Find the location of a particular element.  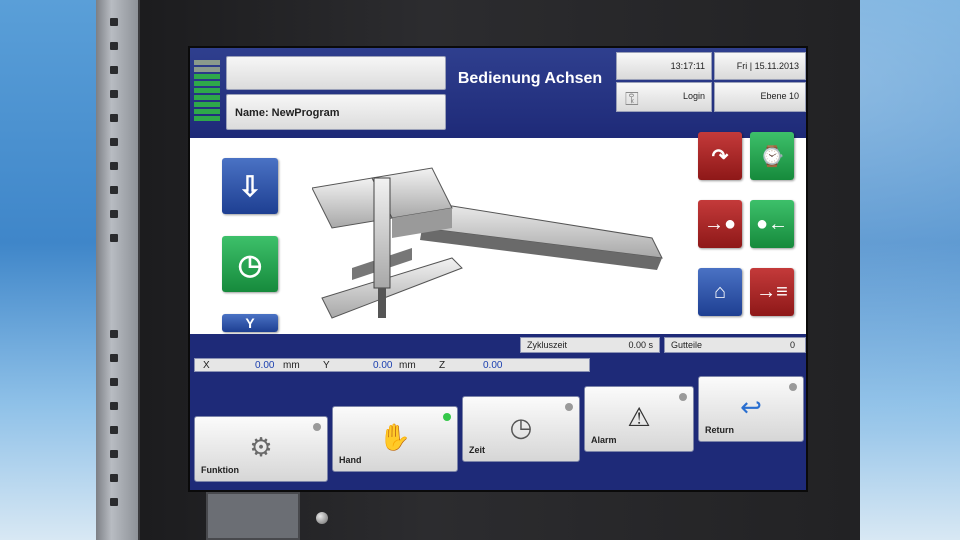

y-unit: mm is located at coordinates (407, 365).